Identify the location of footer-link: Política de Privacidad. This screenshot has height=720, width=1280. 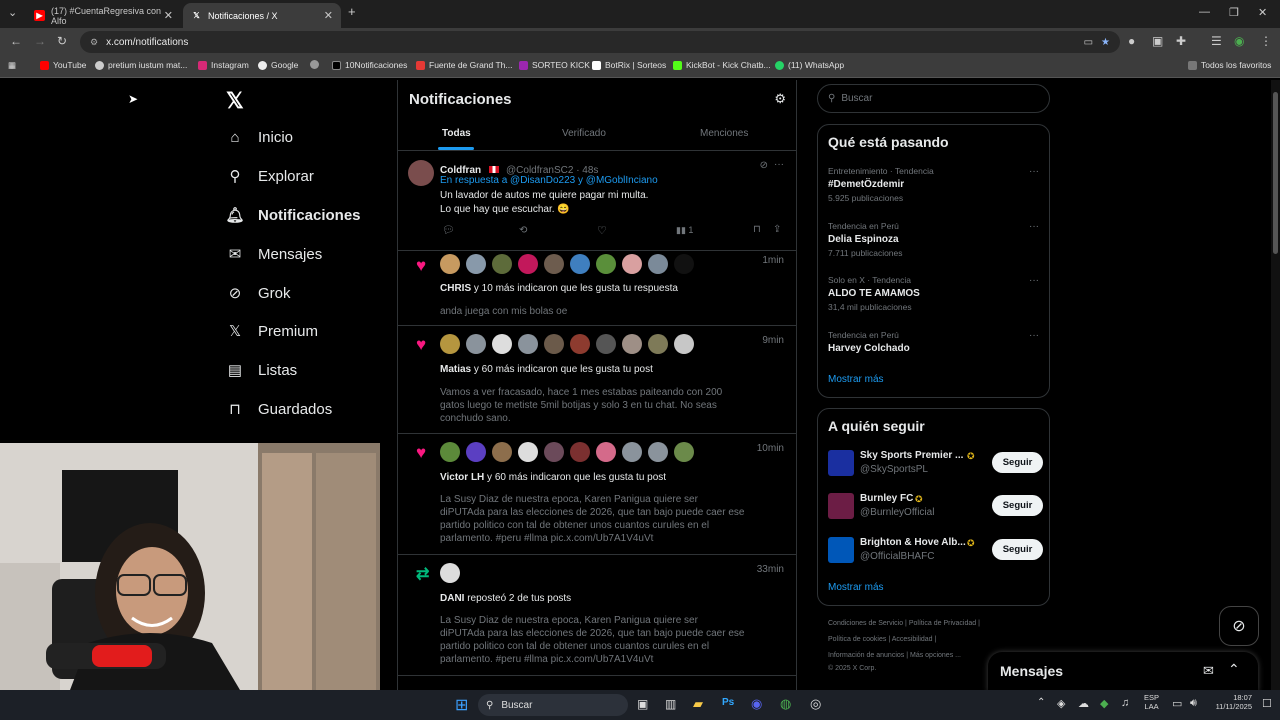
(942, 623).